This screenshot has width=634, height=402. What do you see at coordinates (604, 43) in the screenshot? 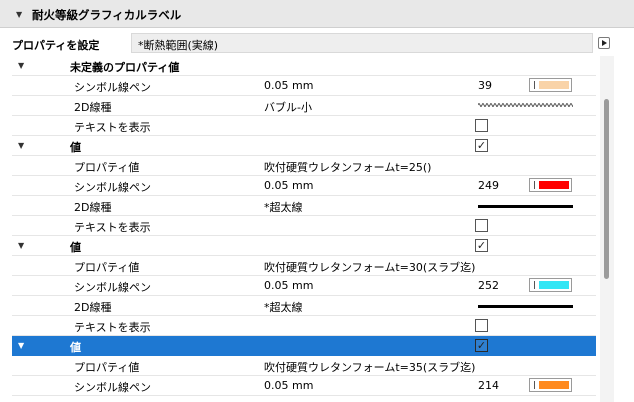
I see `expand-arrow-button` at bounding box center [604, 43].